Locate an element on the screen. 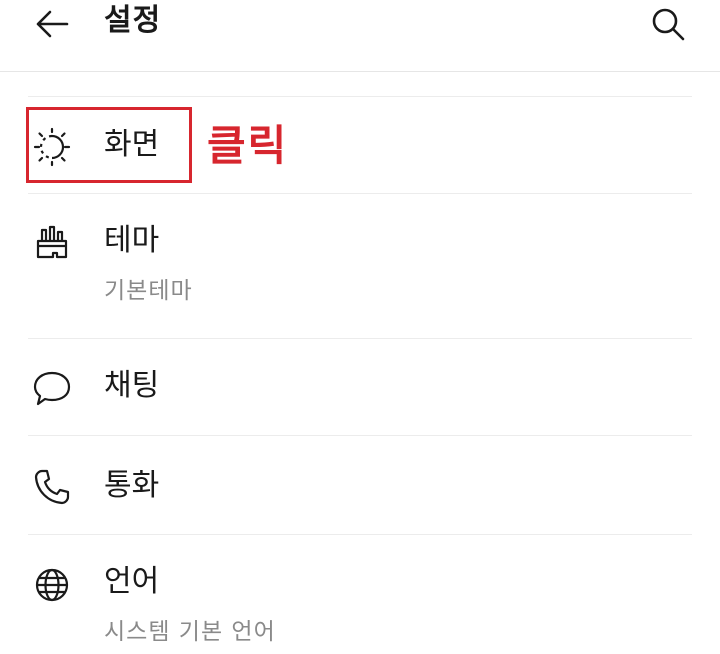  settings-item-subtitle: 기본테마 is located at coordinates (148, 291).